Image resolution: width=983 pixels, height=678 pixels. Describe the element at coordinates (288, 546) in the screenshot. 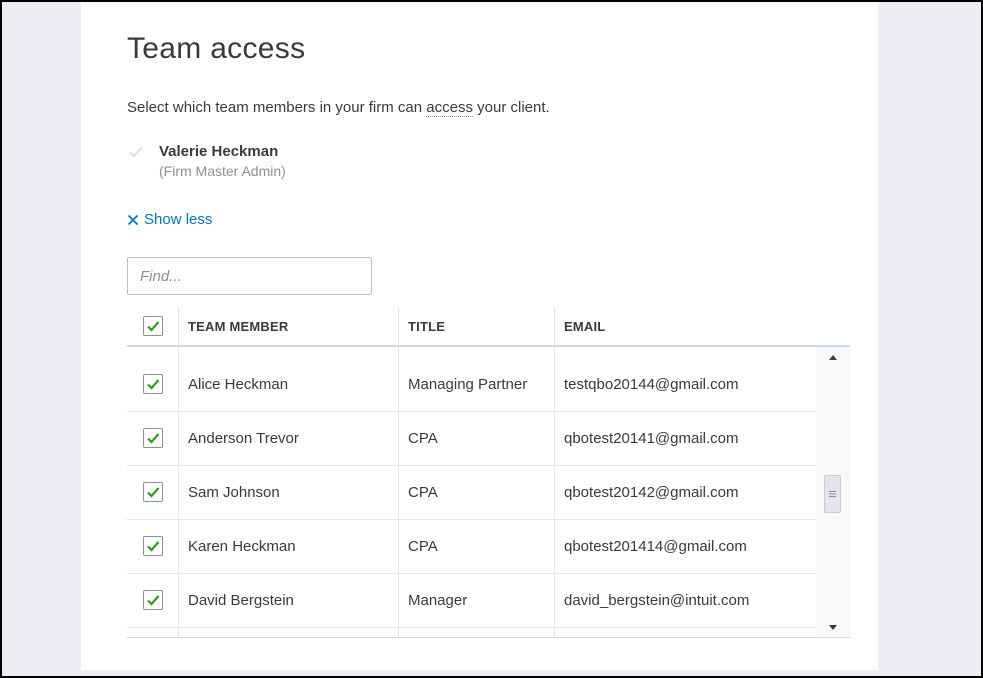

I see `member-name: Karen Heckman` at that location.